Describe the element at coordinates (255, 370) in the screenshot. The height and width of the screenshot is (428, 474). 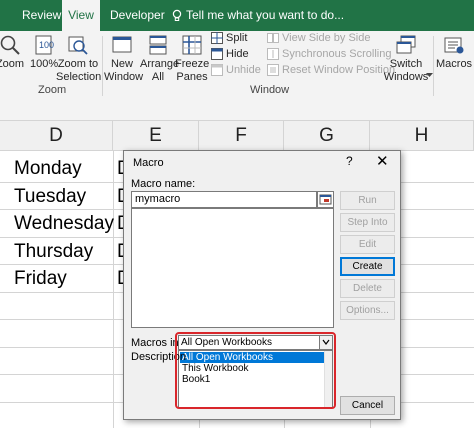
I see `highlight-box` at that location.